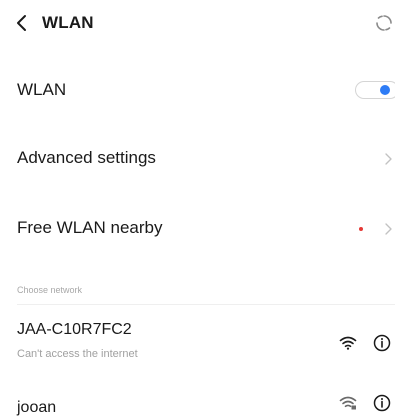 The height and width of the screenshot is (418, 395). Describe the element at coordinates (77, 354) in the screenshot. I see `network-status: Can't access the internet` at that location.